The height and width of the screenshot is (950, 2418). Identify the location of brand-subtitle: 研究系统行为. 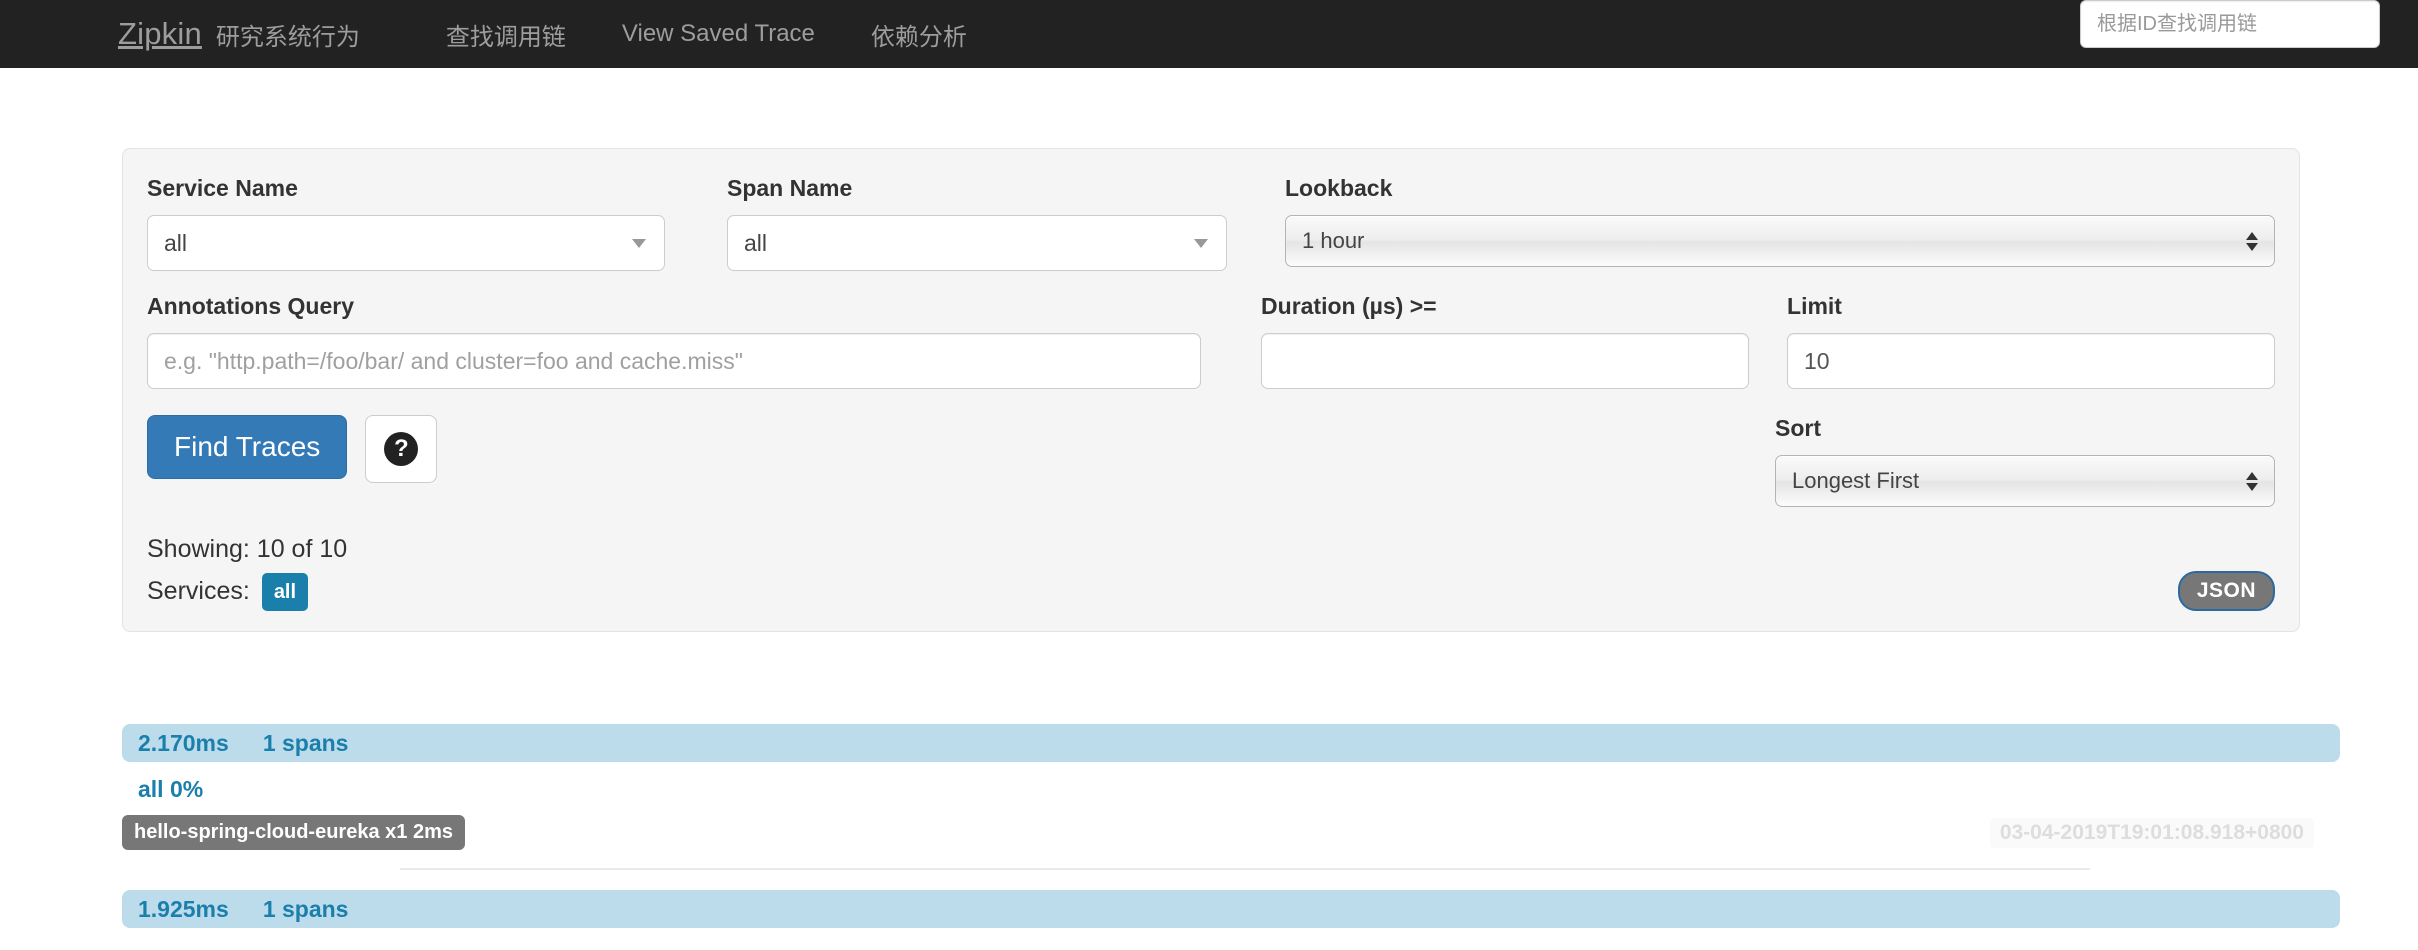
(287, 37).